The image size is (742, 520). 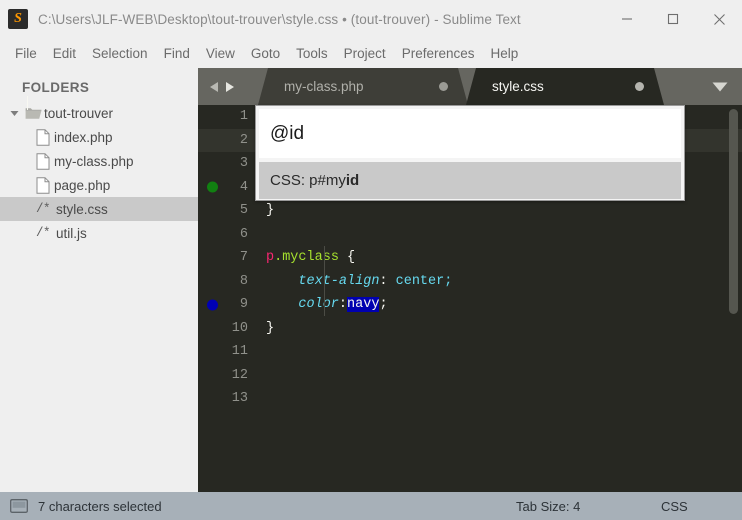 I want to click on window-controls, so click(x=673, y=19).